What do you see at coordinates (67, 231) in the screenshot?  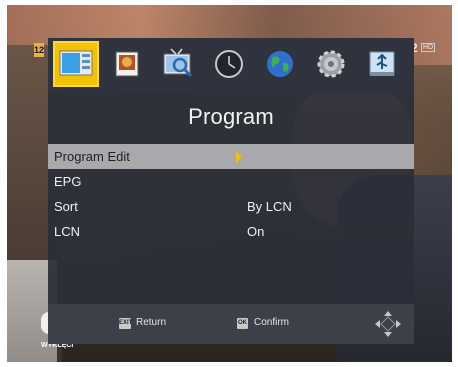 I see `menu-item-label: LCN` at bounding box center [67, 231].